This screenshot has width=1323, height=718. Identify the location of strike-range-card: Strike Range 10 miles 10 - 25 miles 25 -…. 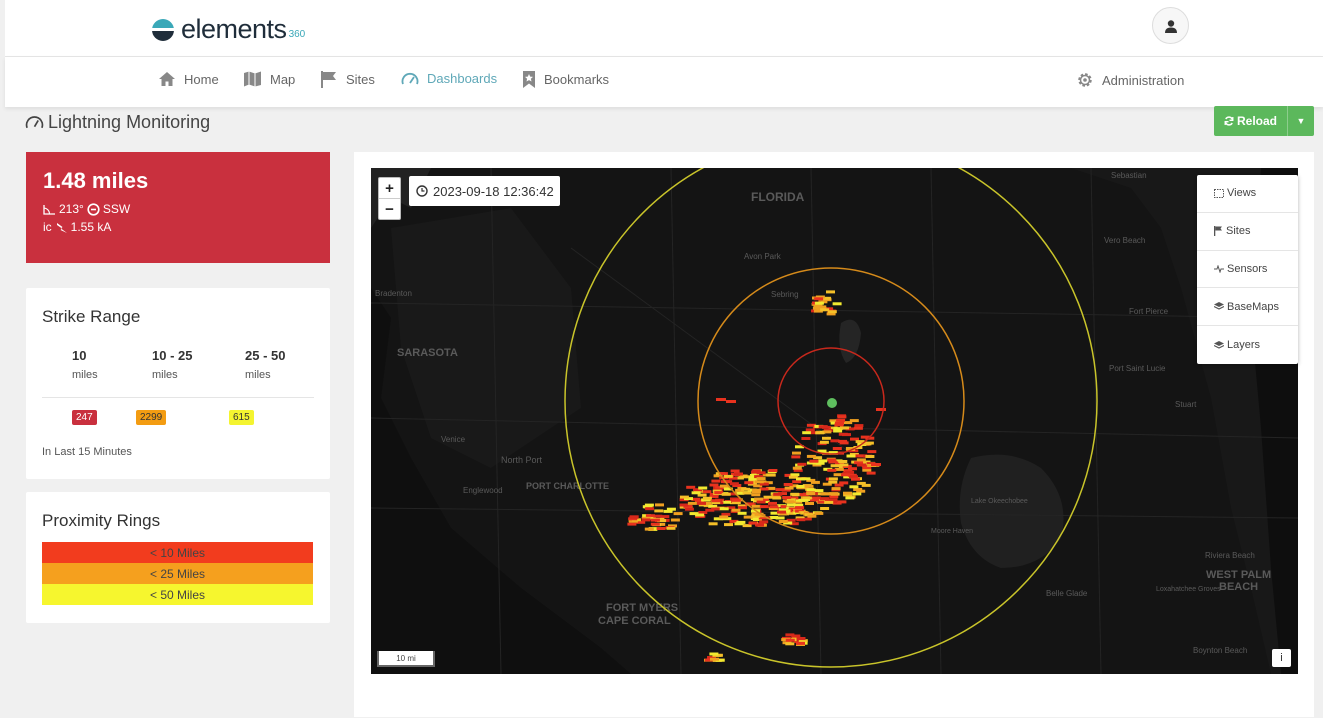
(178, 383).